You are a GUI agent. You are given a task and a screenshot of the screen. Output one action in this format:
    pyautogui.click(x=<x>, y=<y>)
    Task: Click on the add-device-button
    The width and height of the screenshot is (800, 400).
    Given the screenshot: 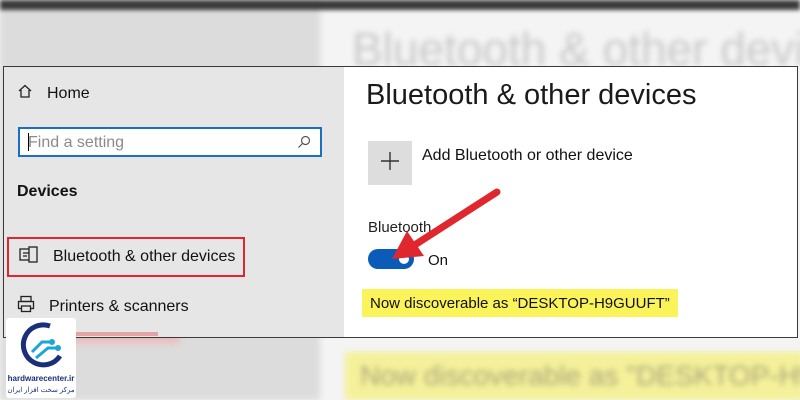 What is the action you would take?
    pyautogui.click(x=390, y=163)
    